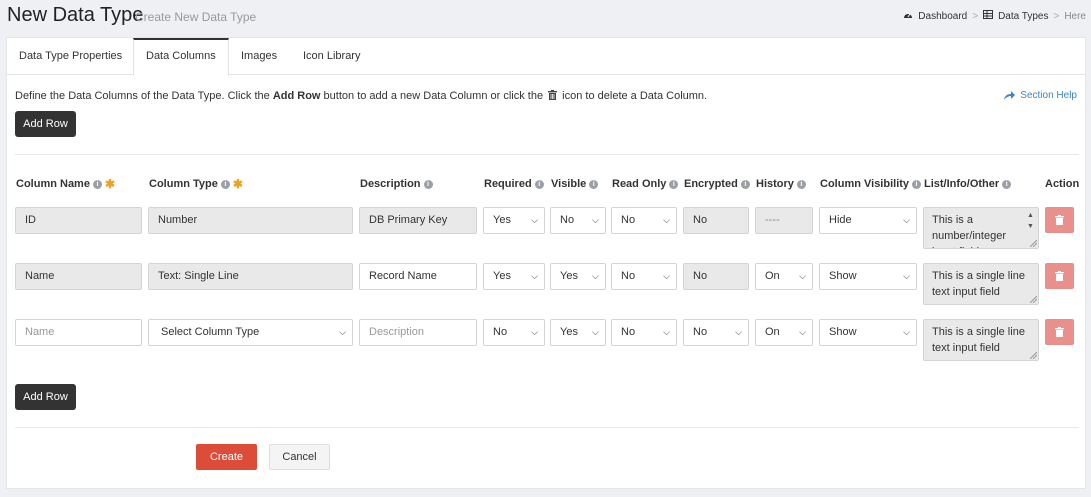  What do you see at coordinates (978, 340) in the screenshot?
I see `textarea-text: This is a single line text input field` at bounding box center [978, 340].